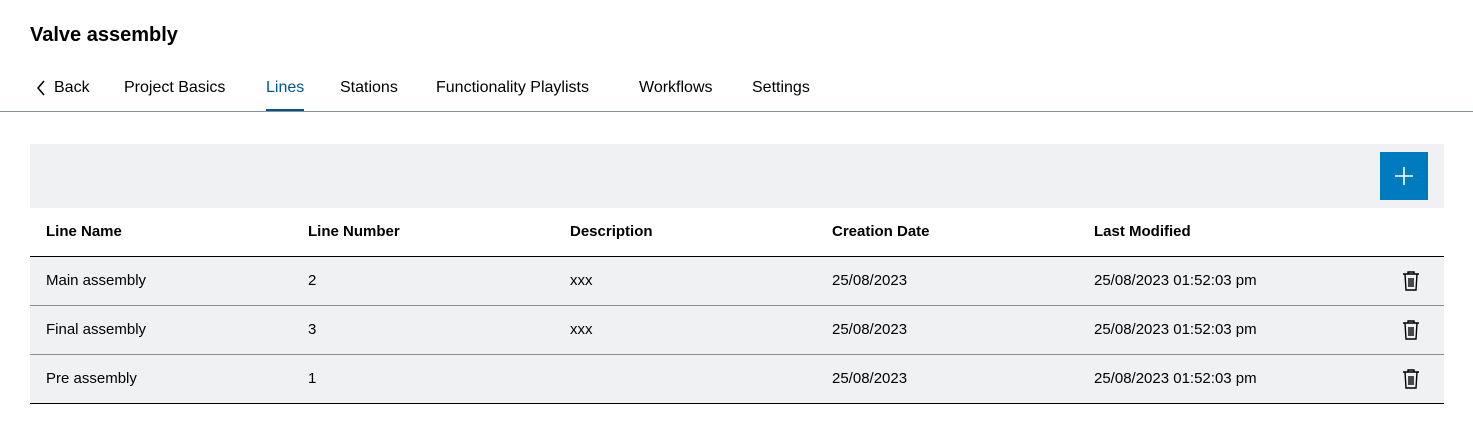  Describe the element at coordinates (72, 87) in the screenshot. I see `back-label: Back` at that location.